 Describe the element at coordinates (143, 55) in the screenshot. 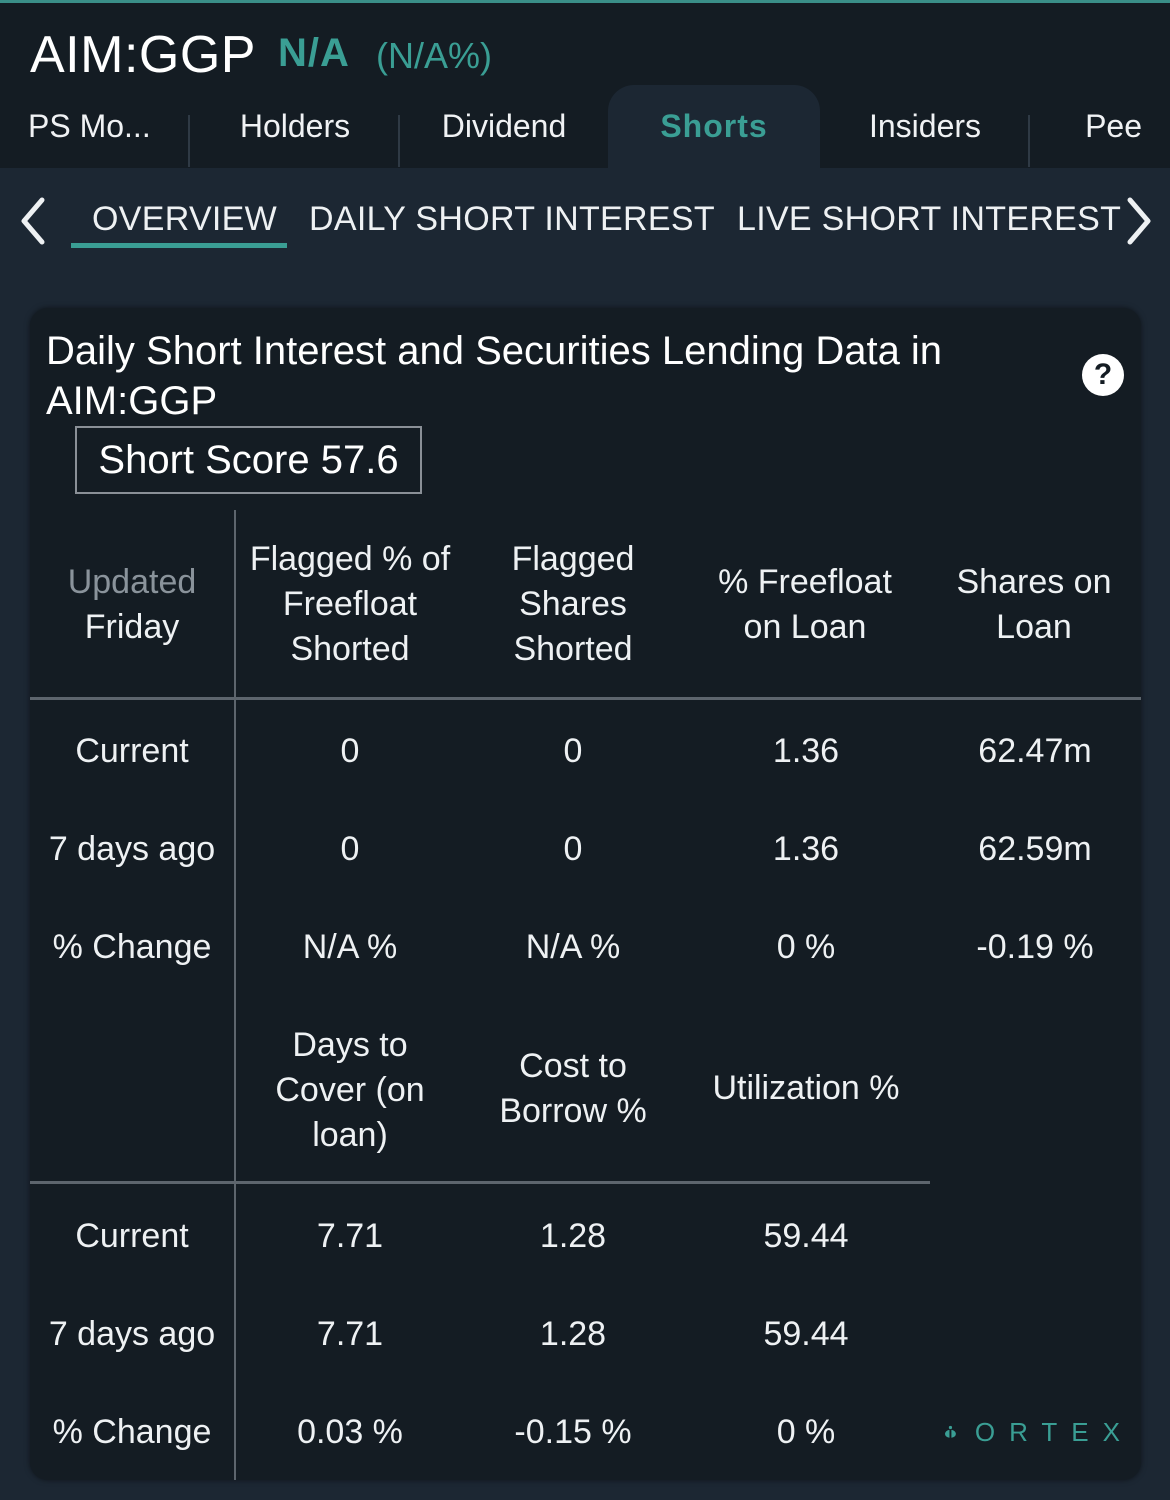

I see `ticker-symbol: AIM:GGP` at that location.